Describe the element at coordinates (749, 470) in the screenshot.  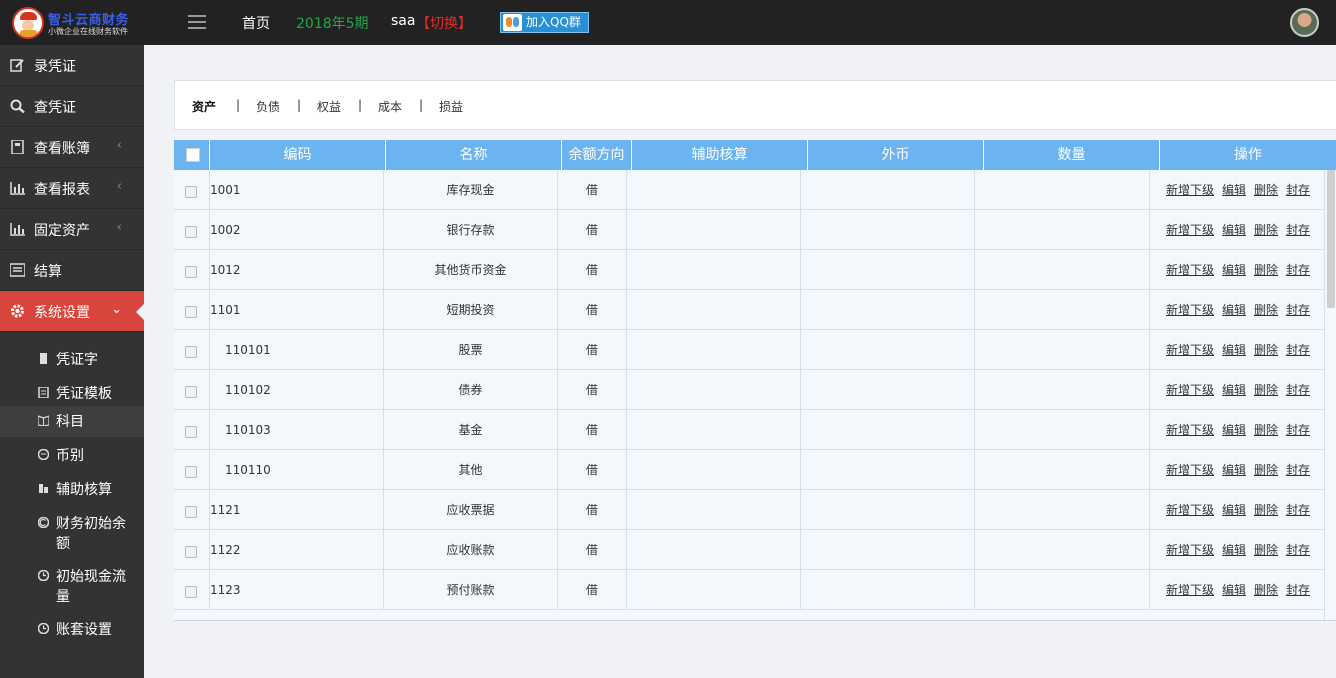
I see `table-row: 110110 其他 借 新增下级 编辑 删除 封存` at that location.